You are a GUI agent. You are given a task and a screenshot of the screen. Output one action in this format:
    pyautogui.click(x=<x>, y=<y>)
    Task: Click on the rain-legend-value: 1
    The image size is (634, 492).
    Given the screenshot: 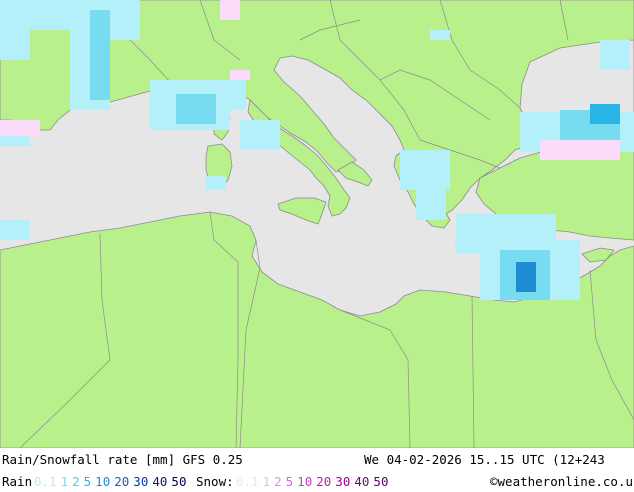 What is the action you would take?
    pyautogui.click(x=64, y=481)
    